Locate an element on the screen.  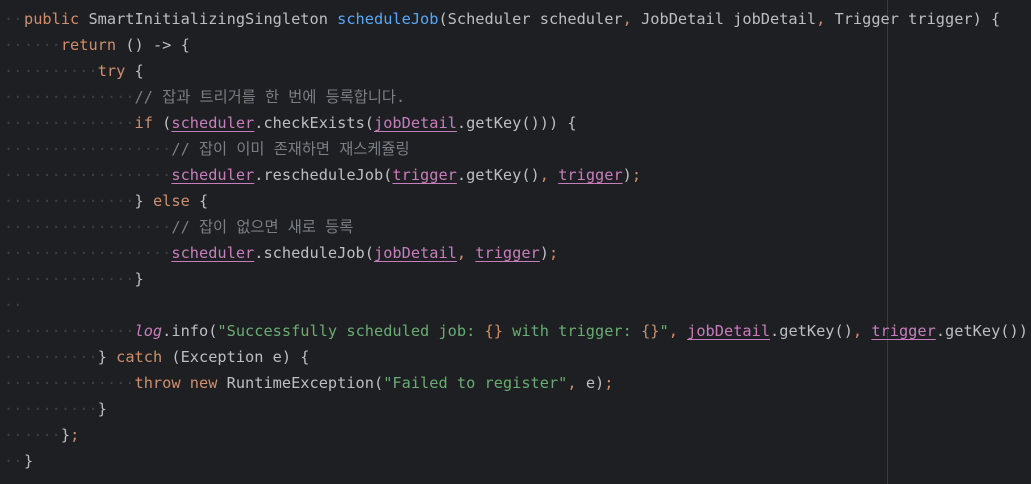
code-line: ················// 잡이 이미 존재하면 재스케쥴링 is located at coordinates (527, 149).